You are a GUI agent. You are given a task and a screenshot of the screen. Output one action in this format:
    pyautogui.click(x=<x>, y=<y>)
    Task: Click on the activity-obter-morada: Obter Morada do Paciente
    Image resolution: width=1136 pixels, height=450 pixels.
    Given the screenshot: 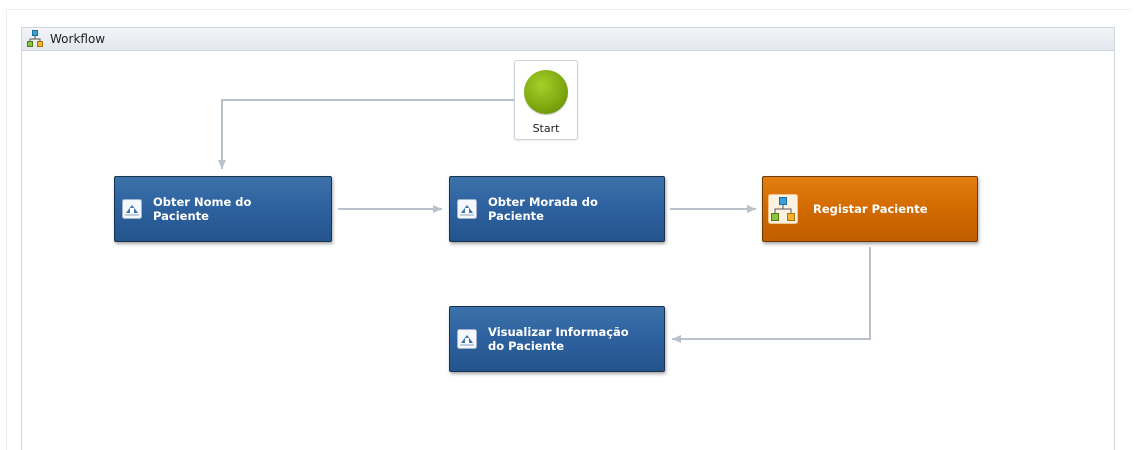 What is the action you would take?
    pyautogui.click(x=557, y=209)
    